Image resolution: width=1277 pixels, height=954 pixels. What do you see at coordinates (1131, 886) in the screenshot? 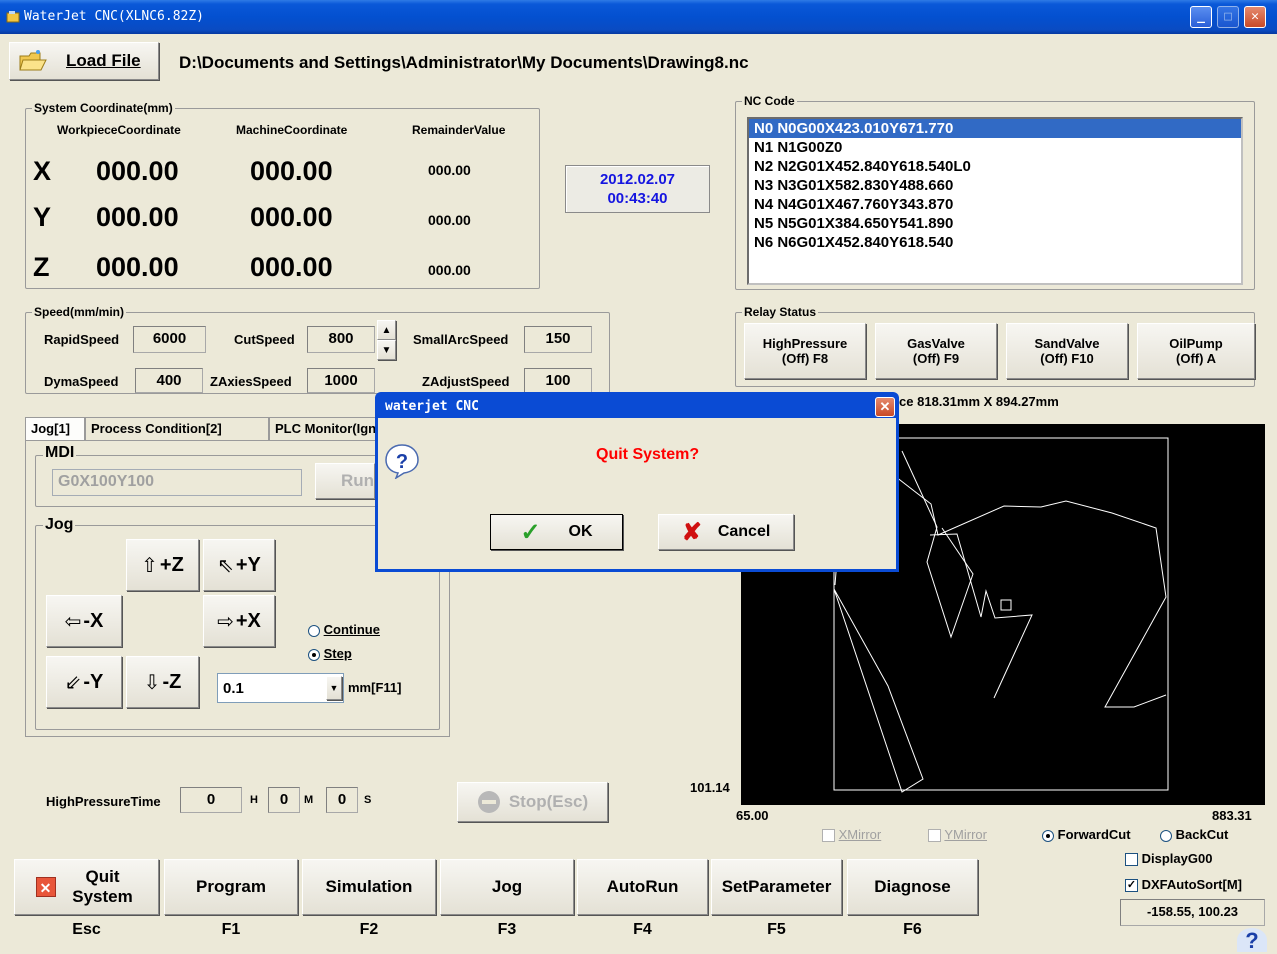
I see `checkmark-icon: ✓` at bounding box center [1131, 886].